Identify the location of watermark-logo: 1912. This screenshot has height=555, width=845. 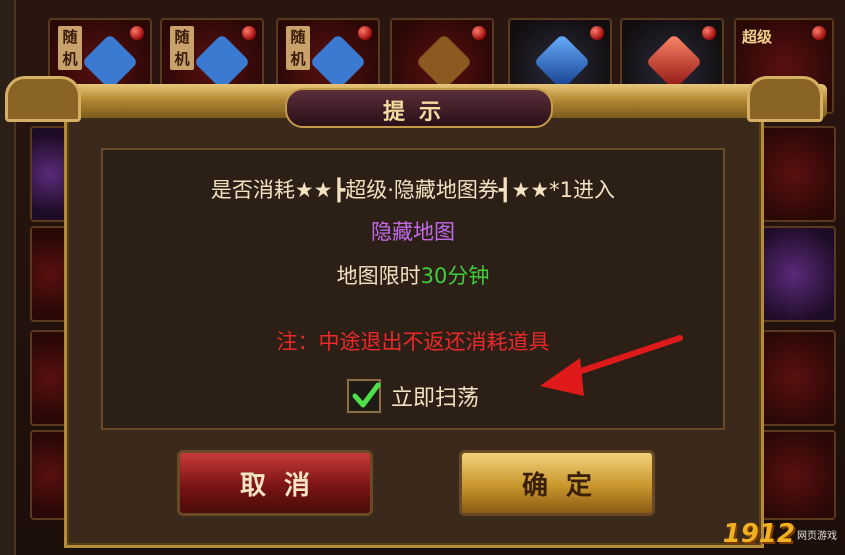
(758, 534).